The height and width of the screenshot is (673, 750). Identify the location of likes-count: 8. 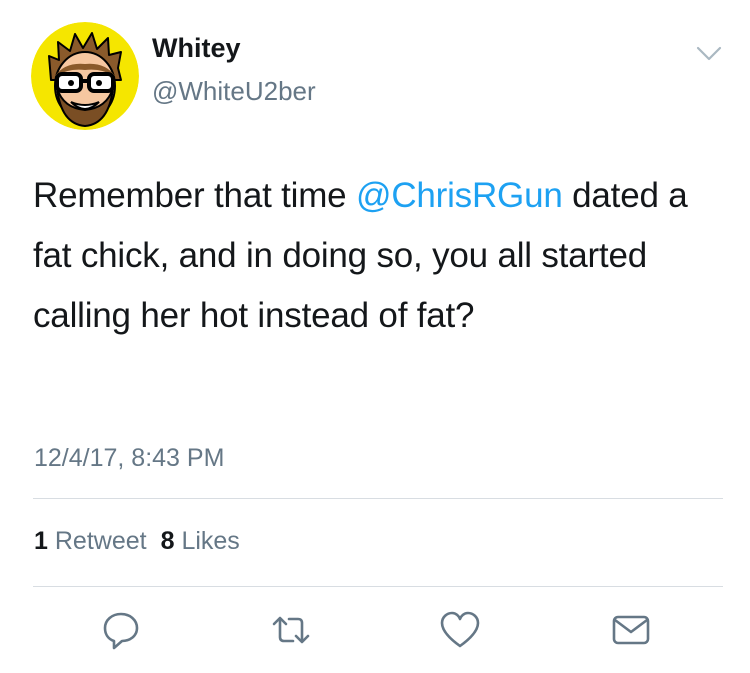
(167, 541).